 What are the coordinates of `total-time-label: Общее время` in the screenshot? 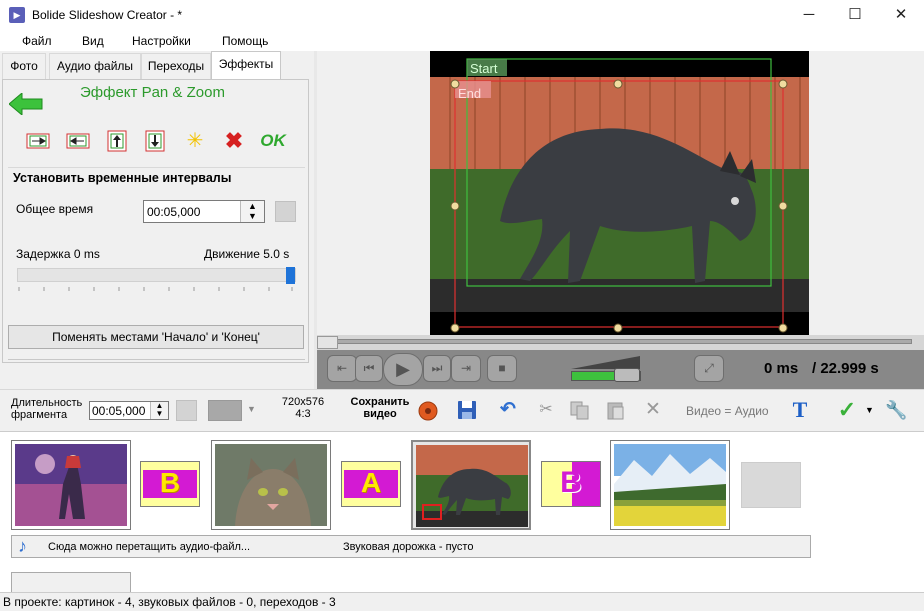 It's located at (55, 209).